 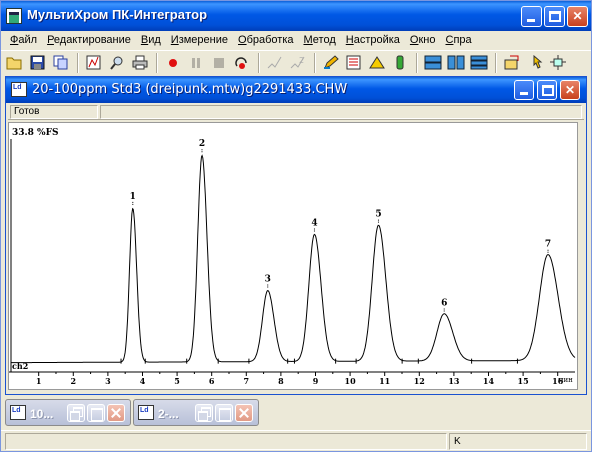 I want to click on pause-button, so click(x=195, y=62).